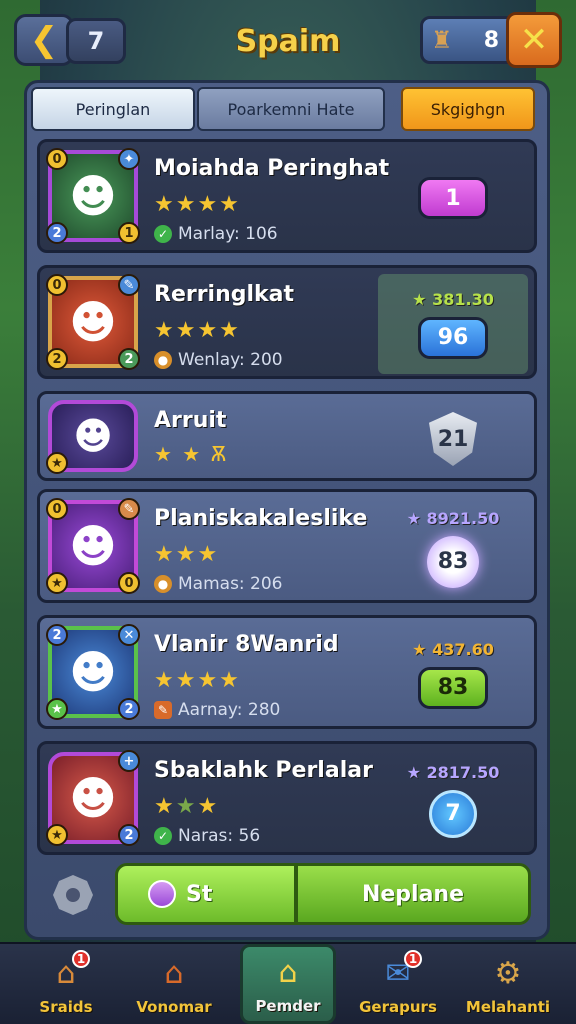 The height and width of the screenshot is (1024, 576). I want to click on player-name: Planiskakaleslike, so click(261, 518).